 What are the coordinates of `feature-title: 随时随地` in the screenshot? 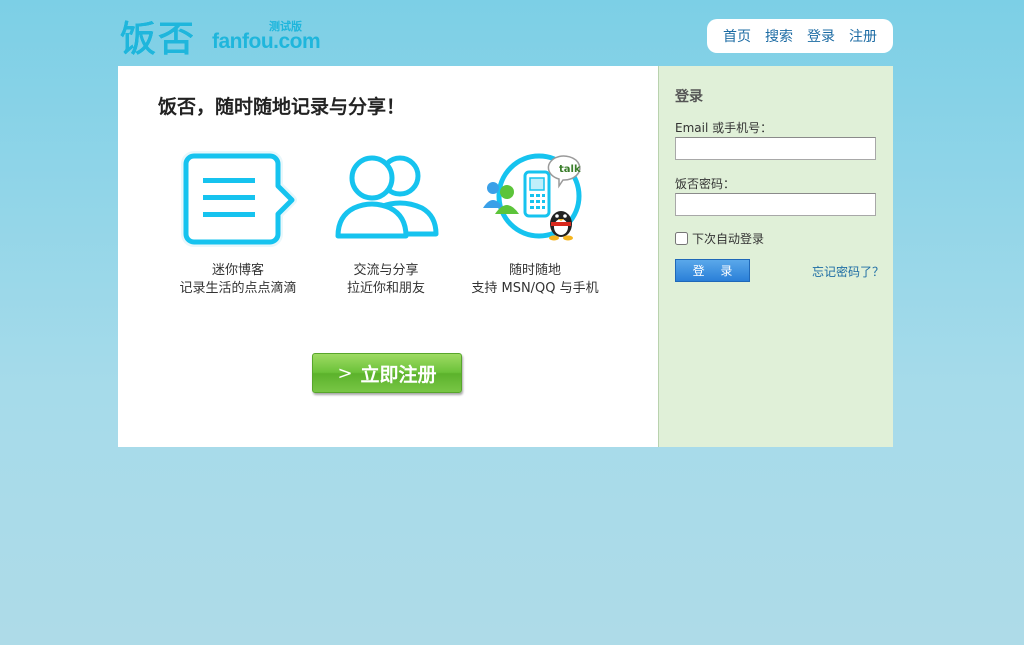 It's located at (534, 270).